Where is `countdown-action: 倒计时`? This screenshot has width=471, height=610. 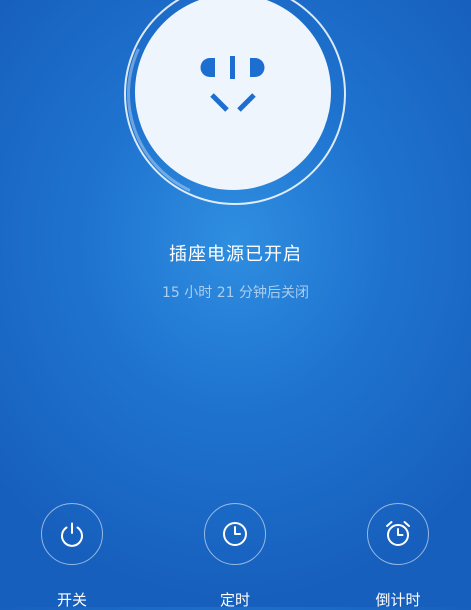
countdown-action: 倒计时 is located at coordinates (398, 556).